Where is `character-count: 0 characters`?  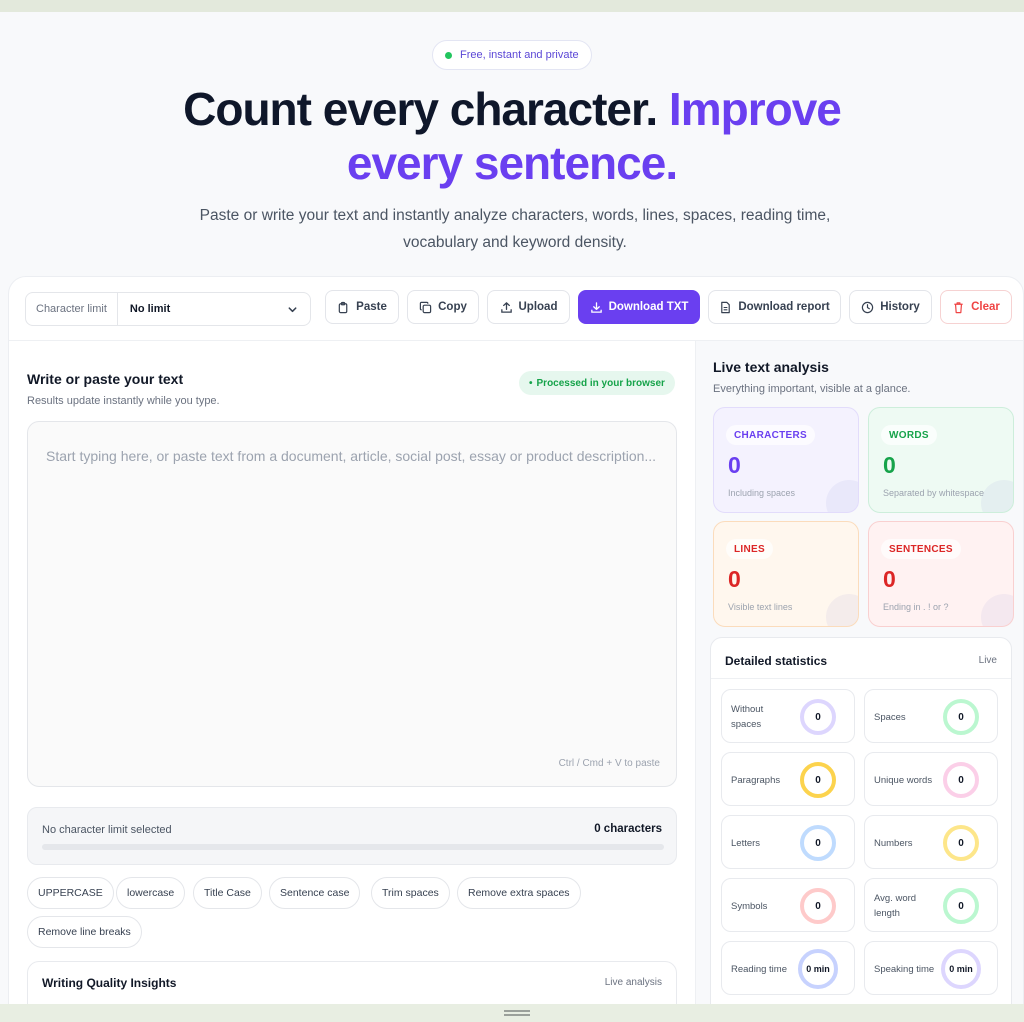 character-count: 0 characters is located at coordinates (628, 829).